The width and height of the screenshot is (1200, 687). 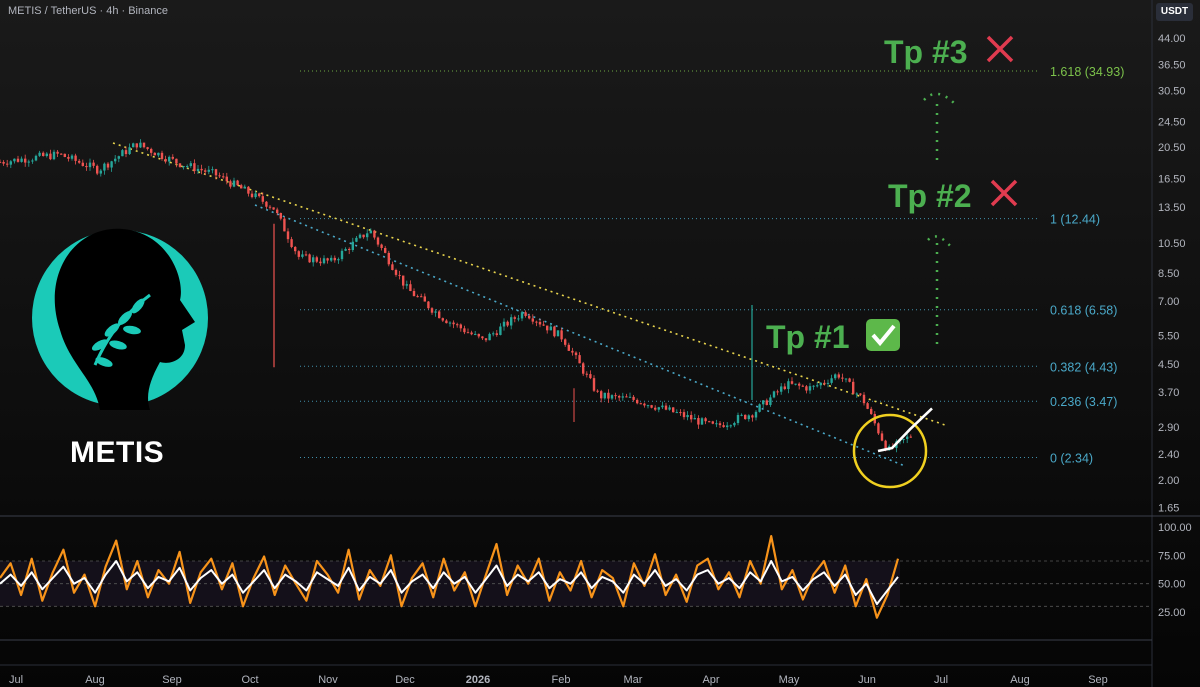 I want to click on price-tick-label: 10.50, so click(x=1172, y=244).